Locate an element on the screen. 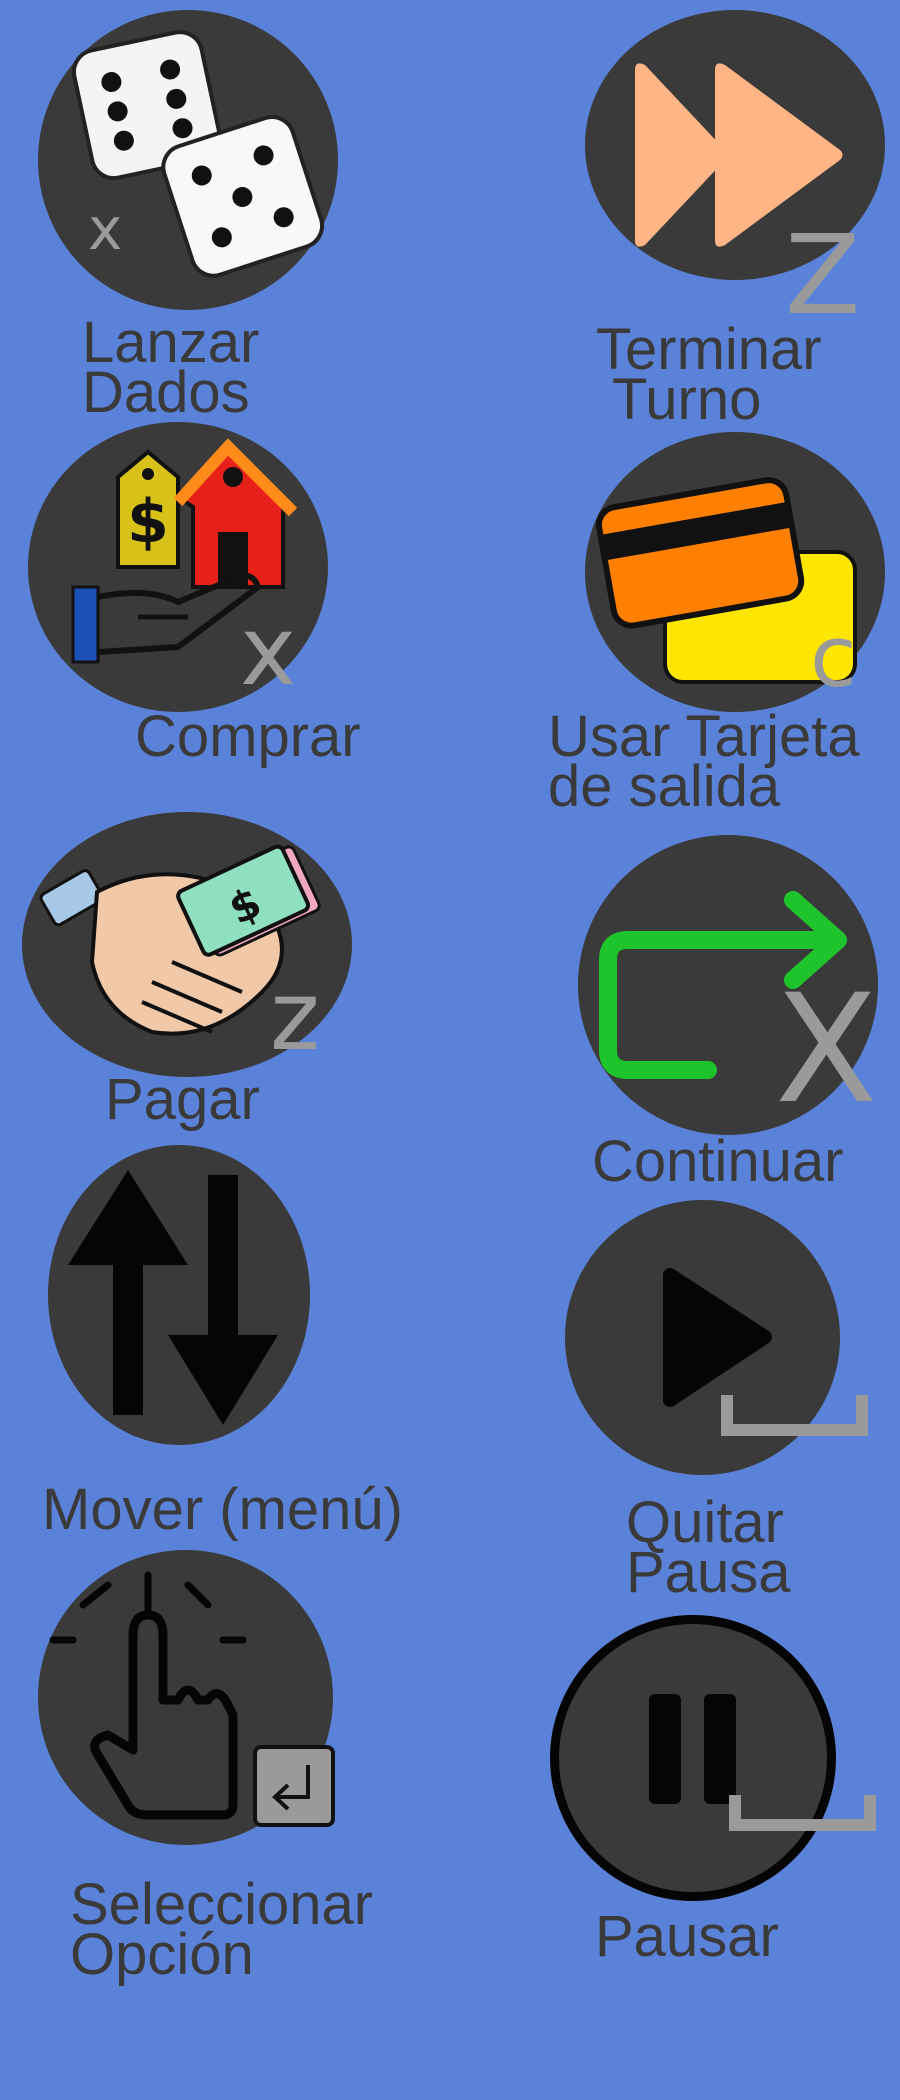 This screenshot has width=900, height=2100. button-label: Pagar is located at coordinates (182, 1099).